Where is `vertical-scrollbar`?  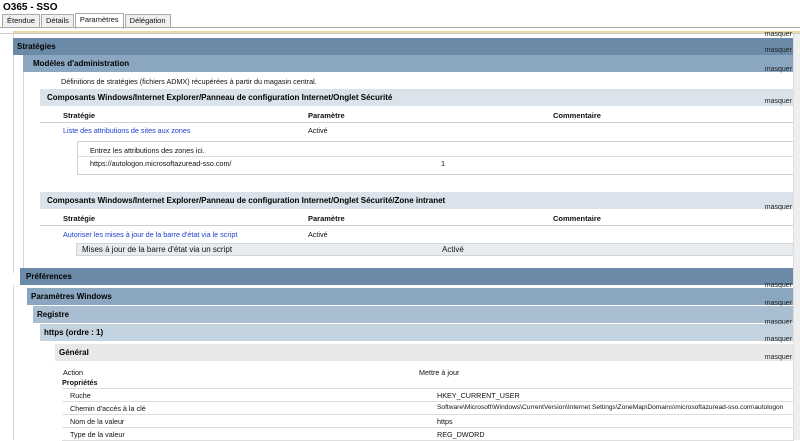
vertical-scrollbar is located at coordinates (796, 237).